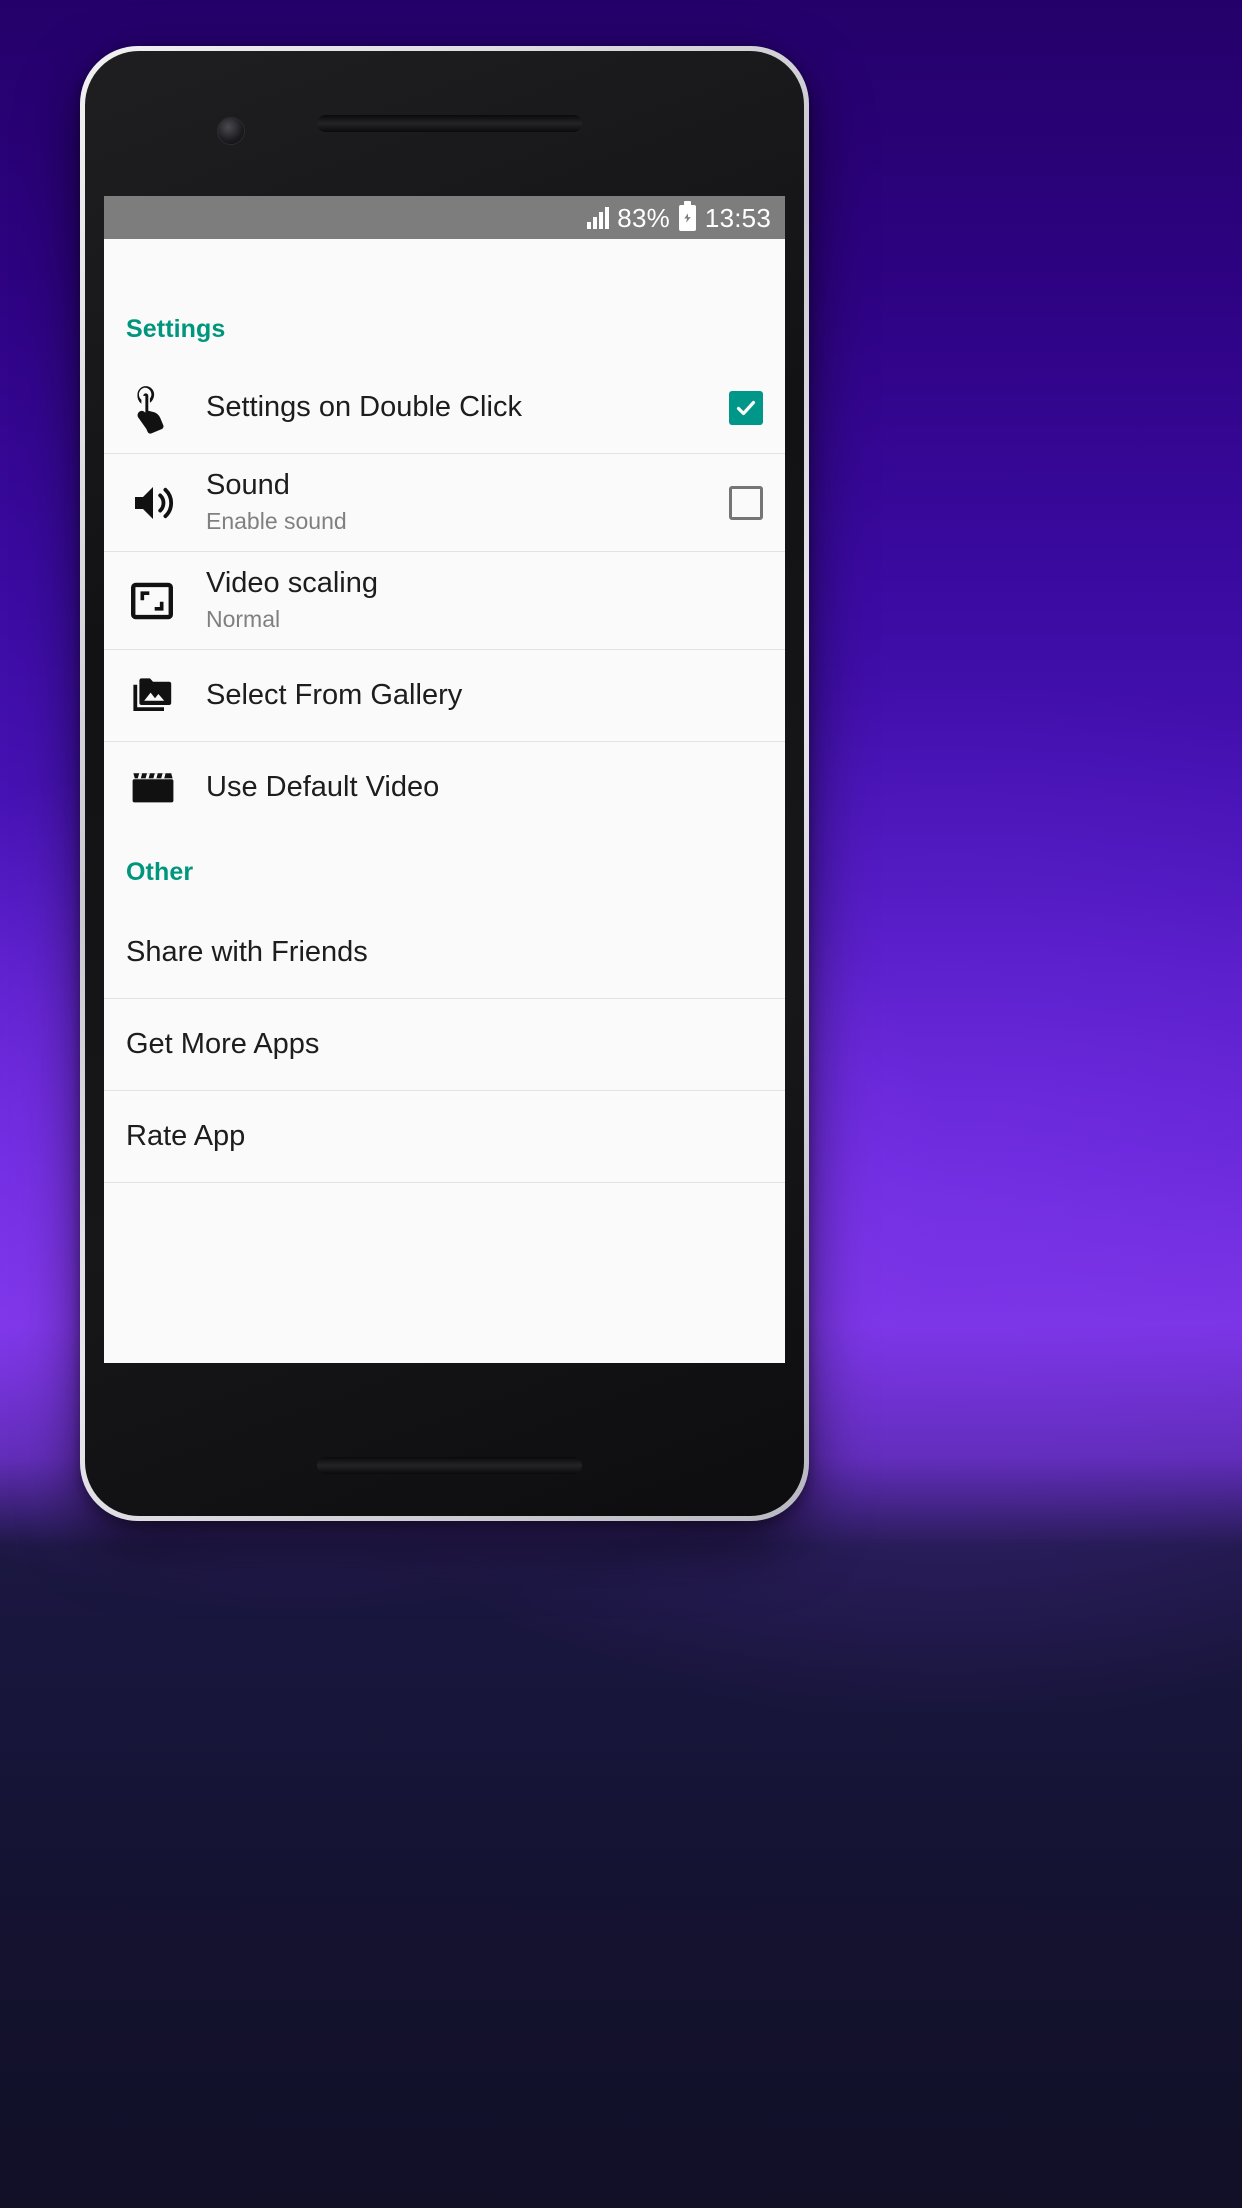 This screenshot has width=1242, height=2208. I want to click on list-item-text: Share with Friends, so click(444, 952).